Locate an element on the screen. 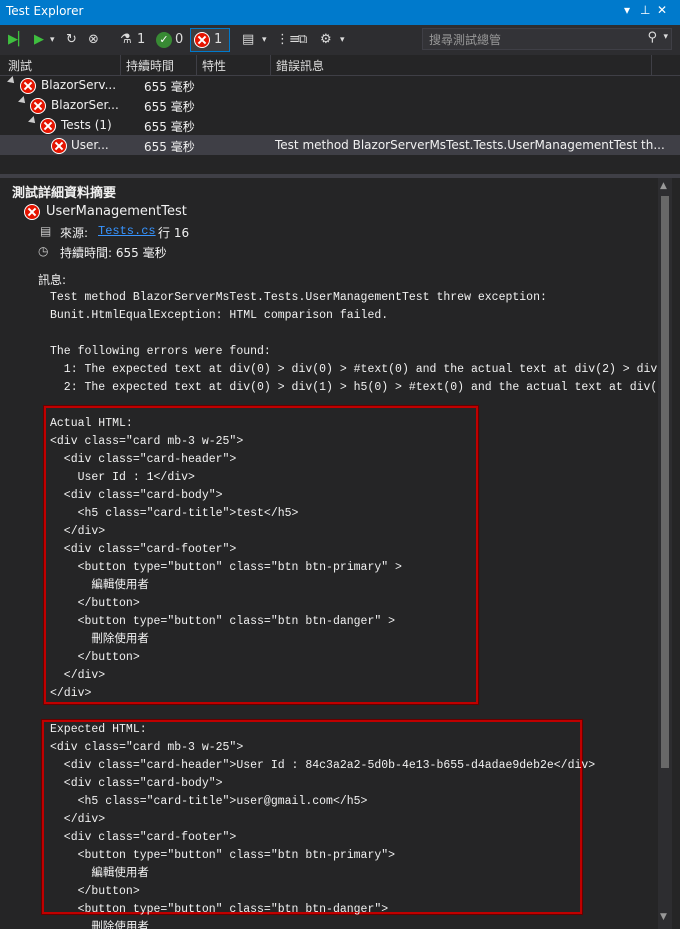 This screenshot has width=680, height=929. expected-html-line: </button> is located at coordinates (95, 891).